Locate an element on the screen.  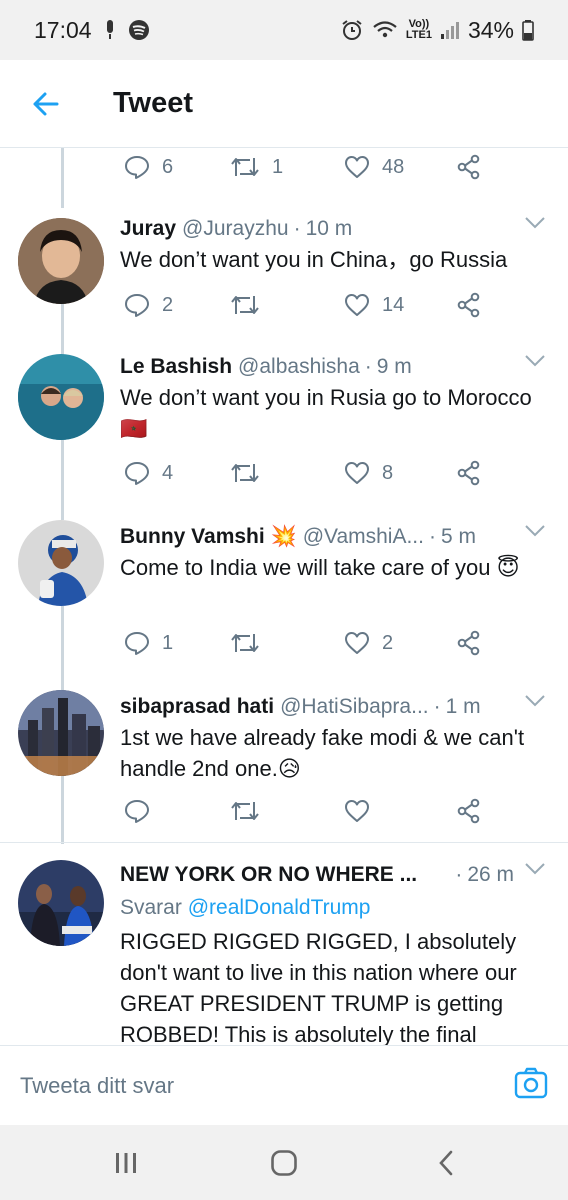
mention-link: @realDonaldTrump is located at coordinates (279, 907).